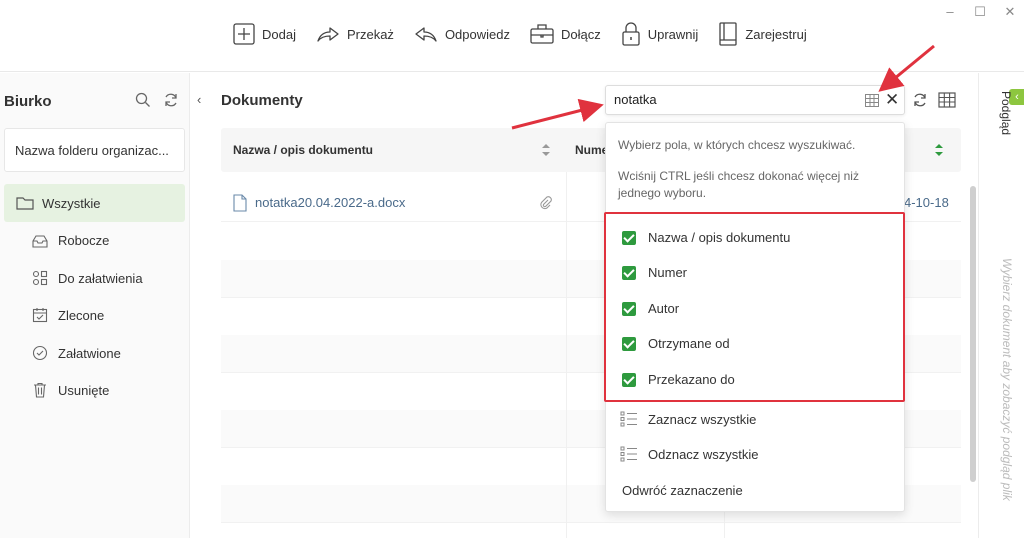 The width and height of the screenshot is (1024, 538). I want to click on register-button-label: Zarejestruj, so click(776, 34).